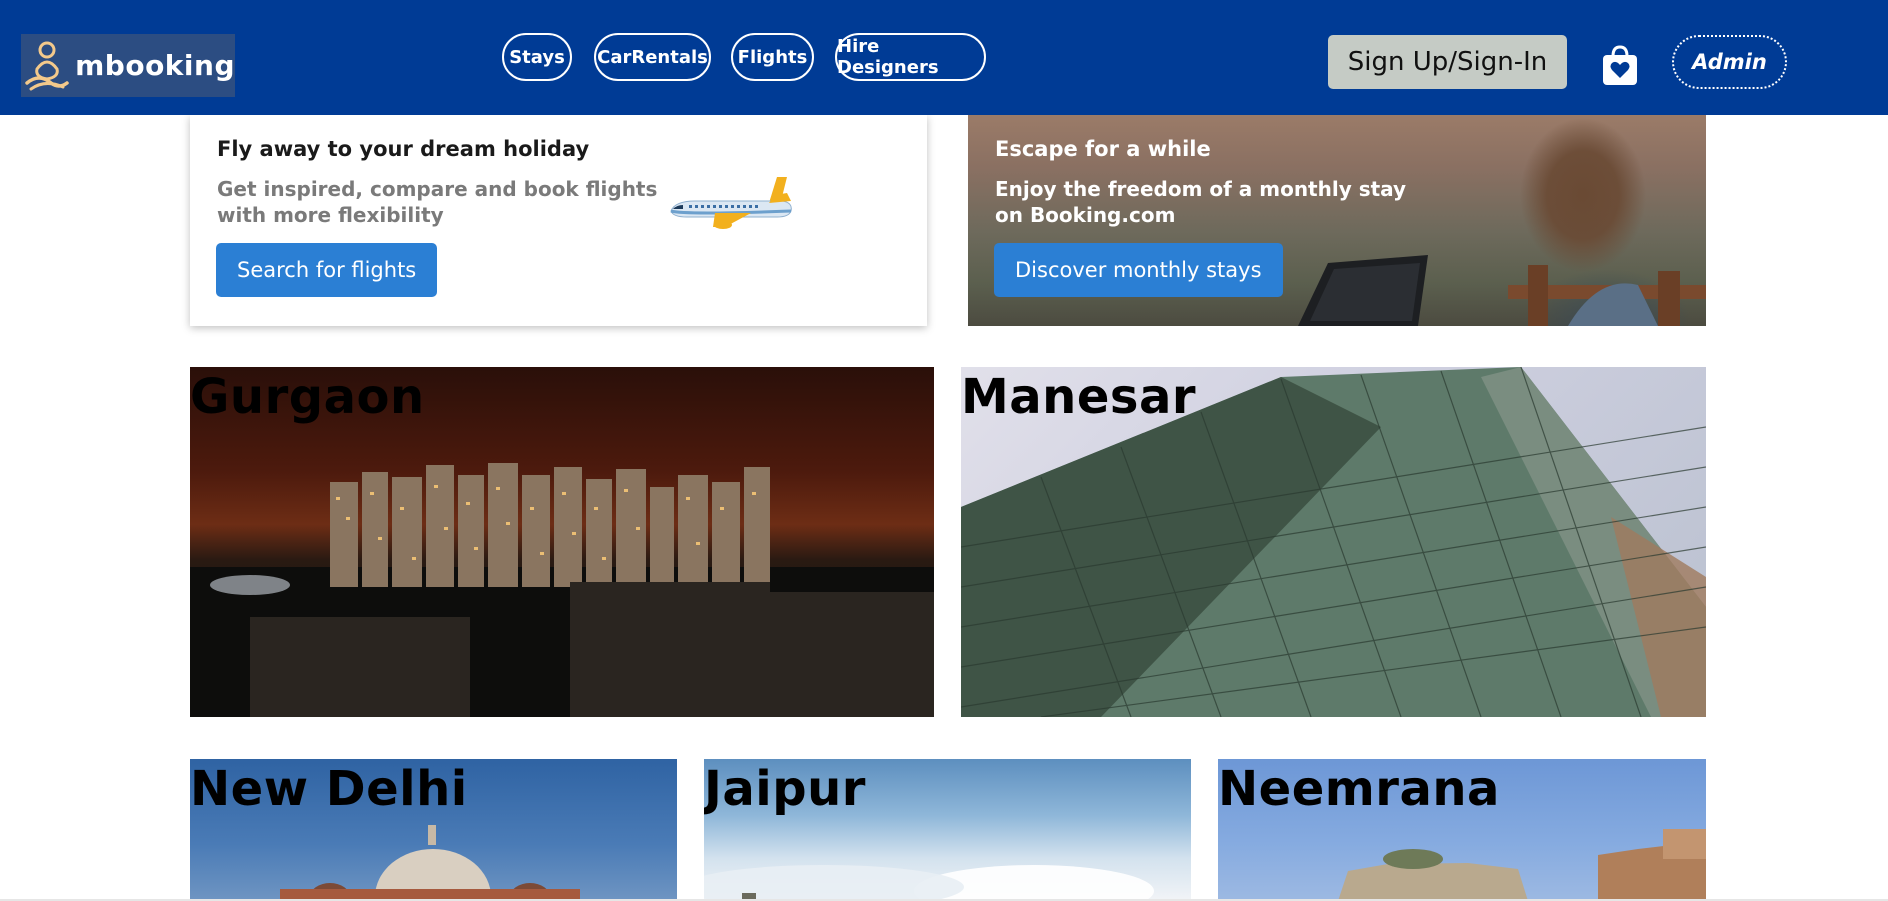 This screenshot has width=1888, height=901. Describe the element at coordinates (947, 830) in the screenshot. I see `city-tile-jaipur: Jaipur` at that location.